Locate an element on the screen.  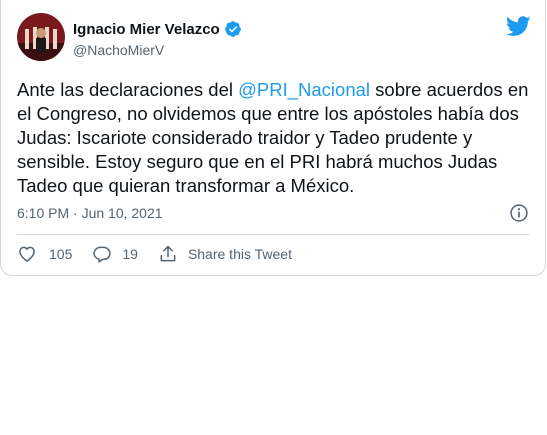
share-button: Share this Tweet is located at coordinates (225, 254).